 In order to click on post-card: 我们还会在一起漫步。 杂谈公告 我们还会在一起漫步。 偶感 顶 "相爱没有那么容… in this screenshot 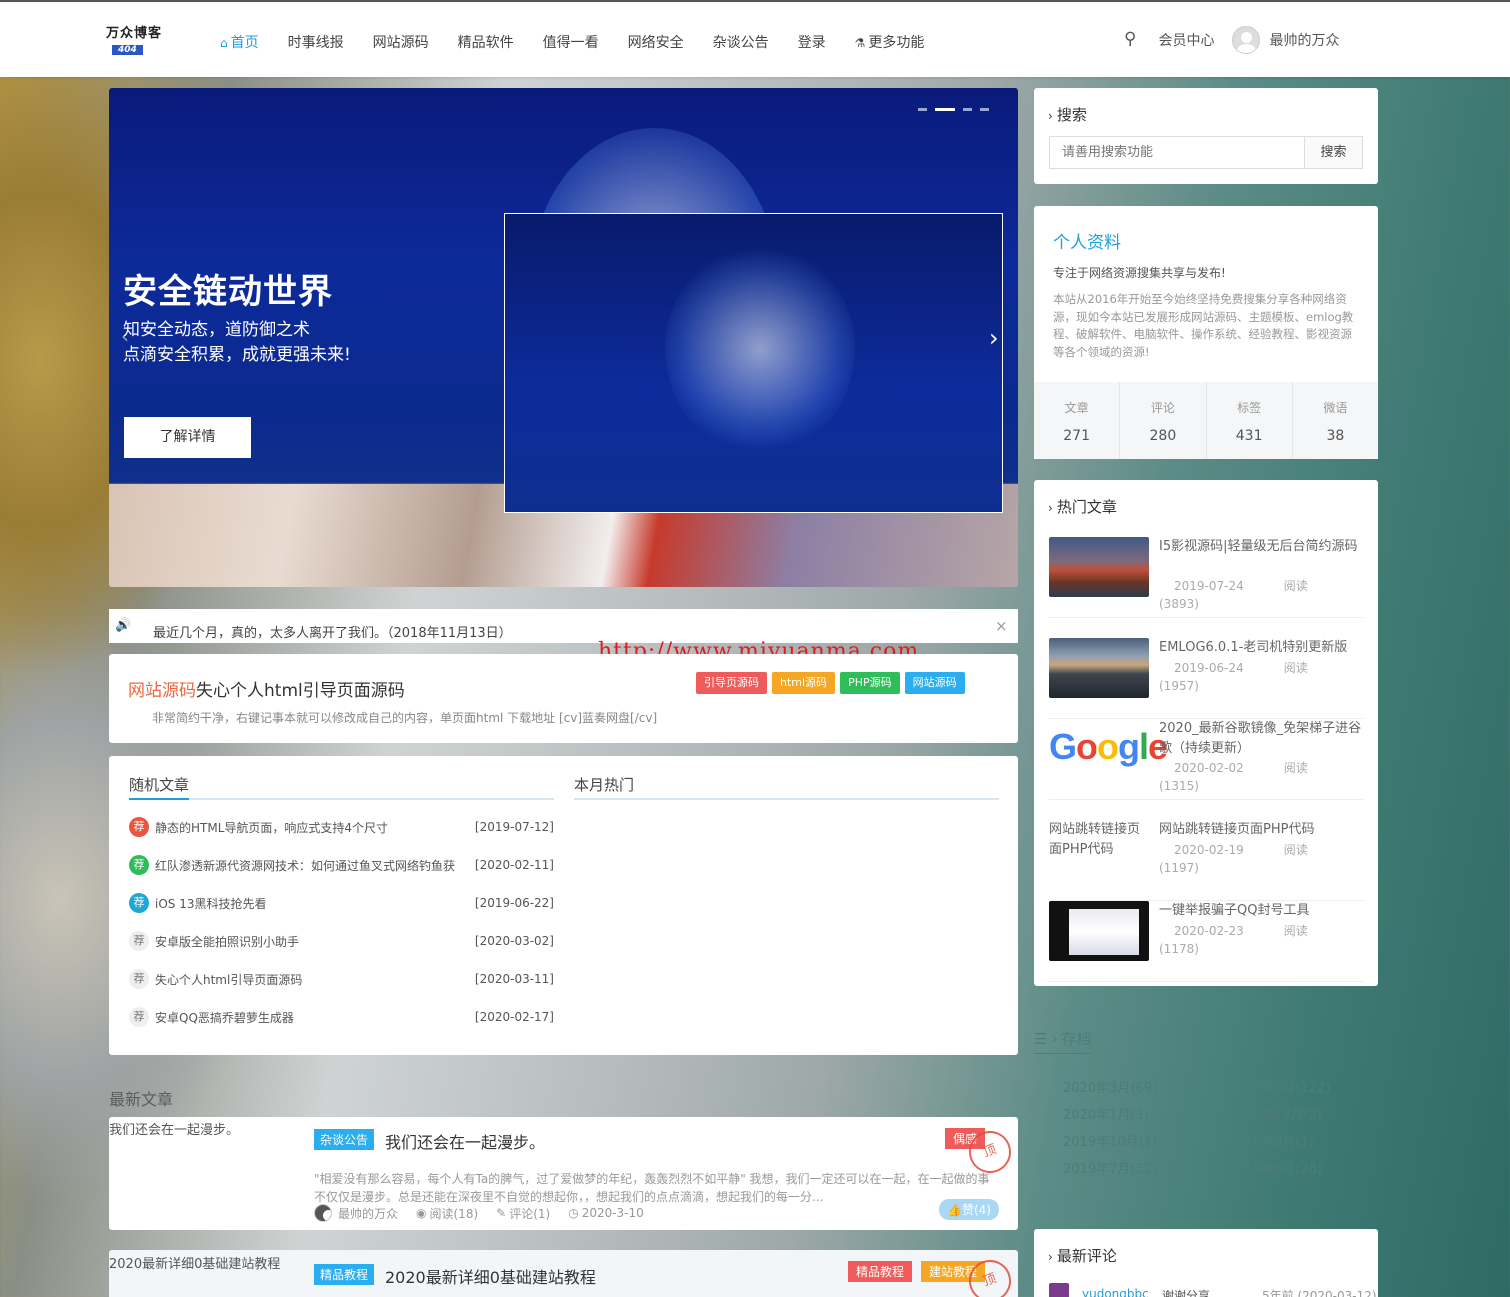, I will do `click(563, 1173)`.